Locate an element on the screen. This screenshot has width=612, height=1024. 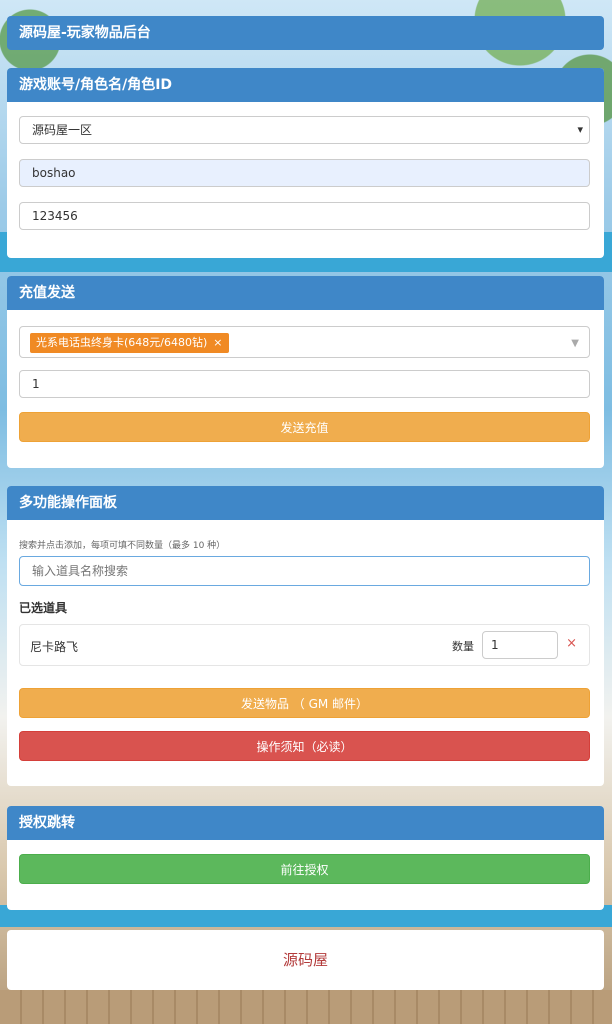
go-auth-button: 前往授权 is located at coordinates (304, 869).